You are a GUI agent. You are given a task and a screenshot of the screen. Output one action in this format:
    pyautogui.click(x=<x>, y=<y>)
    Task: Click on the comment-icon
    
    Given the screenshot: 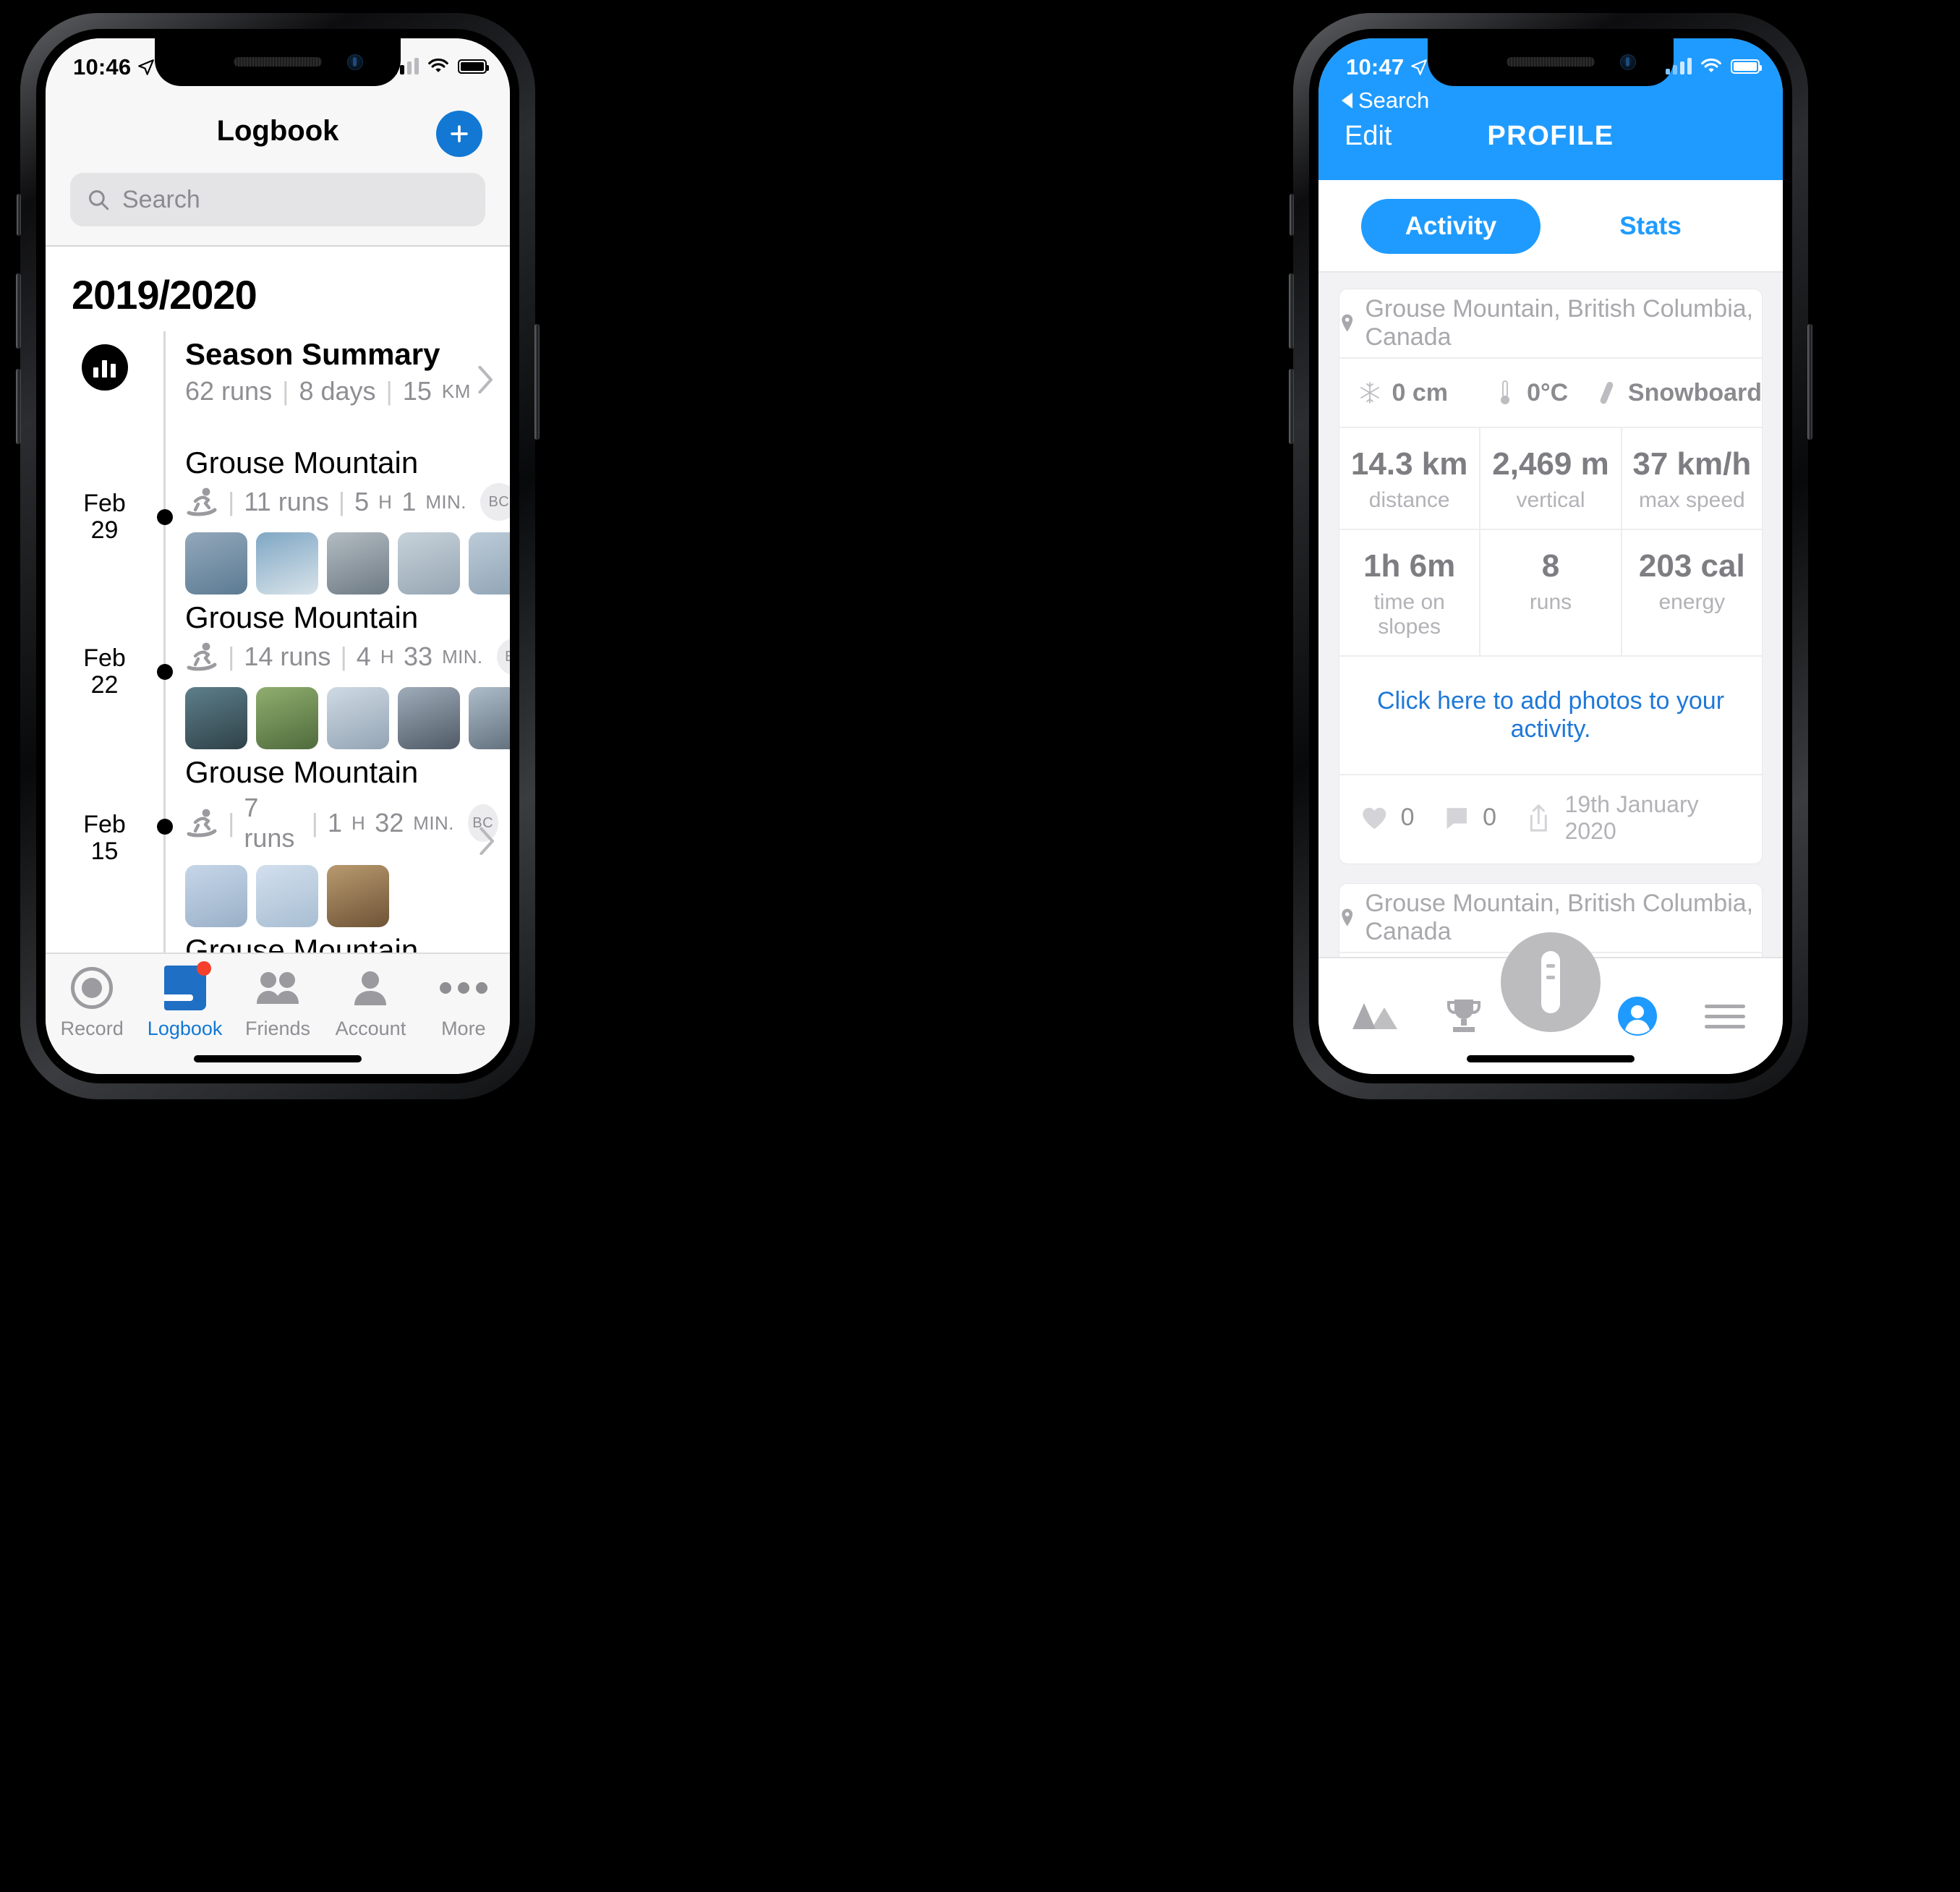 What is the action you would take?
    pyautogui.click(x=1457, y=818)
    